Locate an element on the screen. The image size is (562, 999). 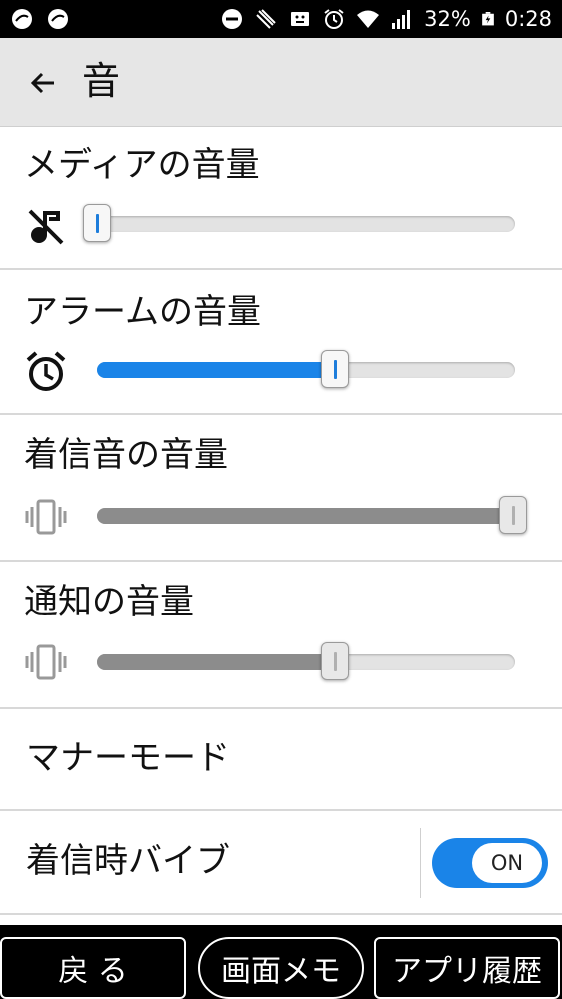
battery-percent: 32% is located at coordinates (447, 19).